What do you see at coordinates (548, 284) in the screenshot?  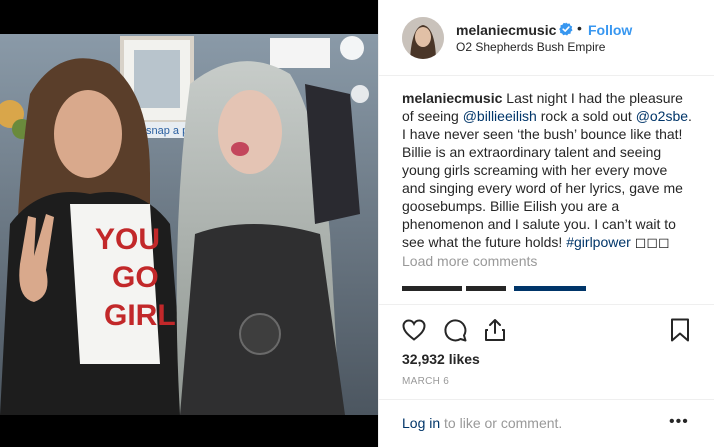 I see `partial-comment-row` at bounding box center [548, 284].